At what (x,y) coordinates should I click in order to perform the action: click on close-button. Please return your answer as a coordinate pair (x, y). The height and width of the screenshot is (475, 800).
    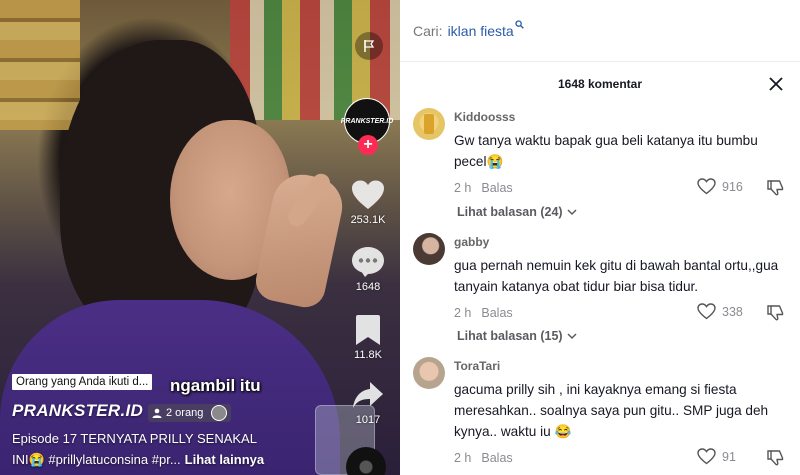
    Looking at the image, I should click on (776, 84).